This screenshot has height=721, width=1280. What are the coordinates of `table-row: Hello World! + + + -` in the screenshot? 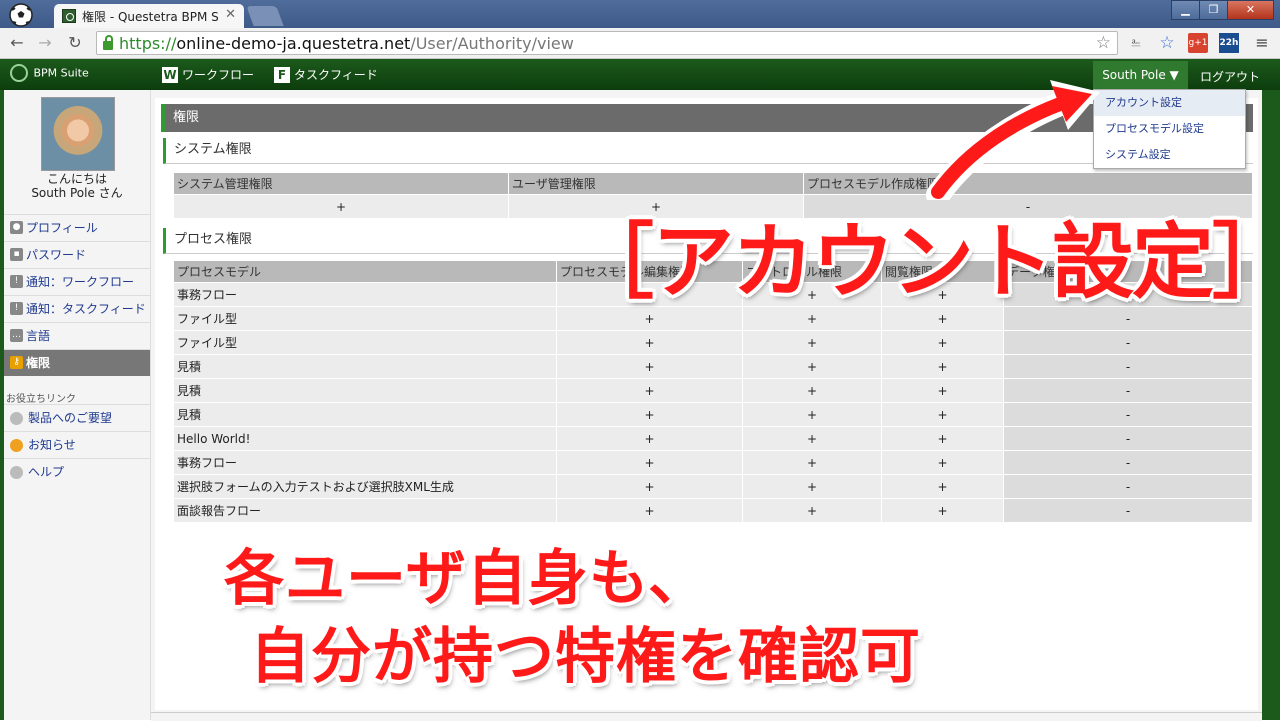 It's located at (713, 438).